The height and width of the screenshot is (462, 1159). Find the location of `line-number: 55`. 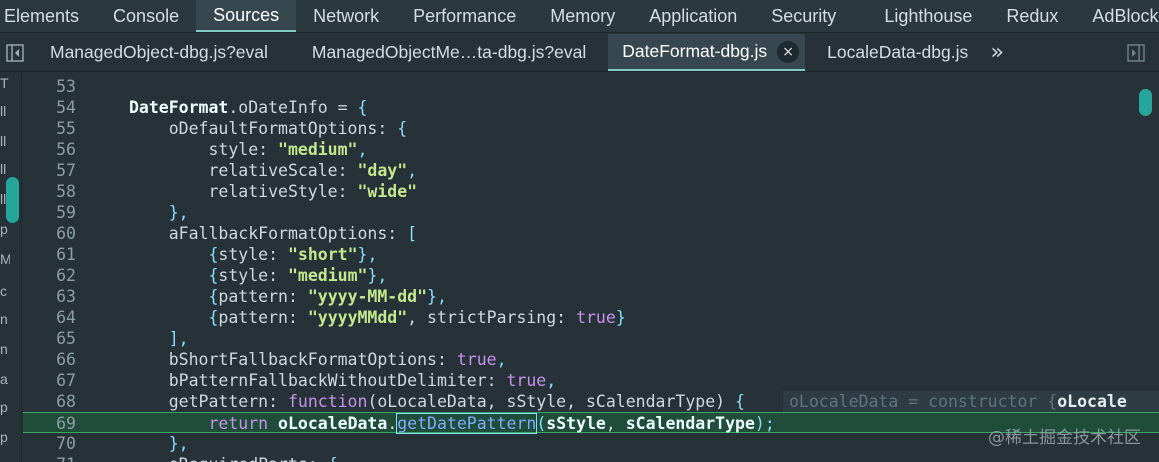

line-number: 55 is located at coordinates (49, 128).